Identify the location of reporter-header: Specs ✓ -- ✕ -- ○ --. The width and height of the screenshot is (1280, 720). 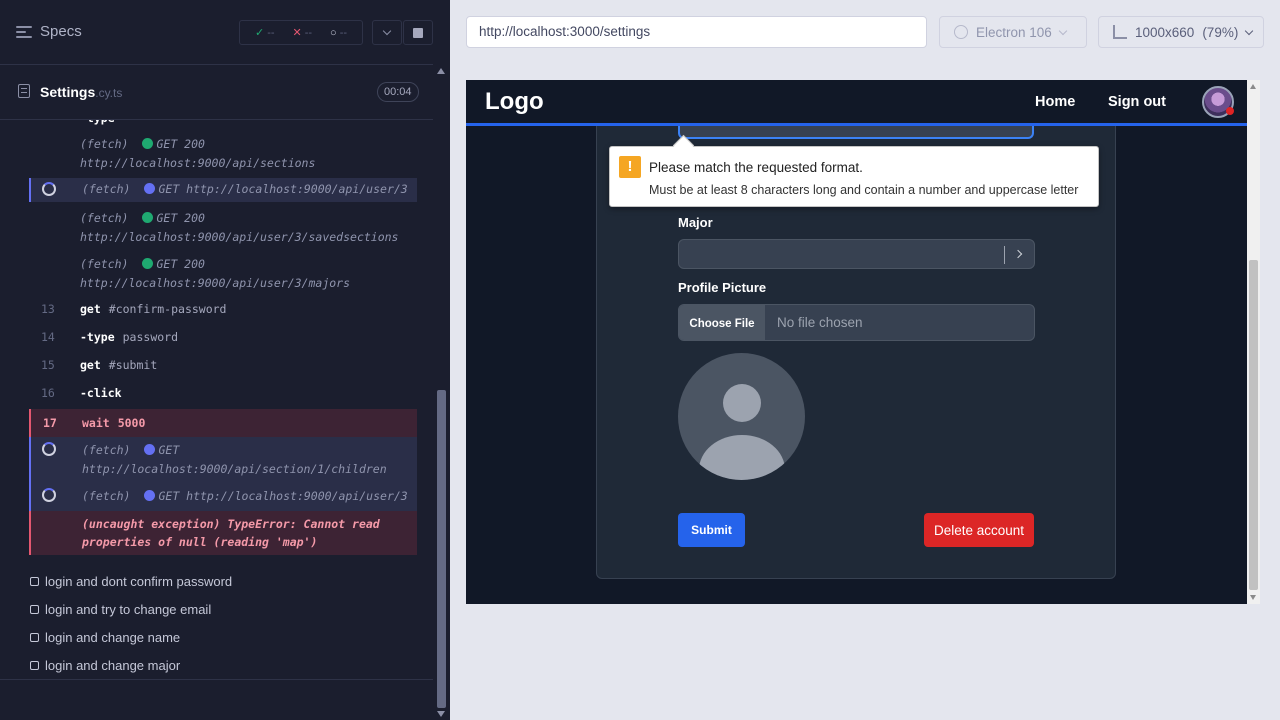
(216, 32).